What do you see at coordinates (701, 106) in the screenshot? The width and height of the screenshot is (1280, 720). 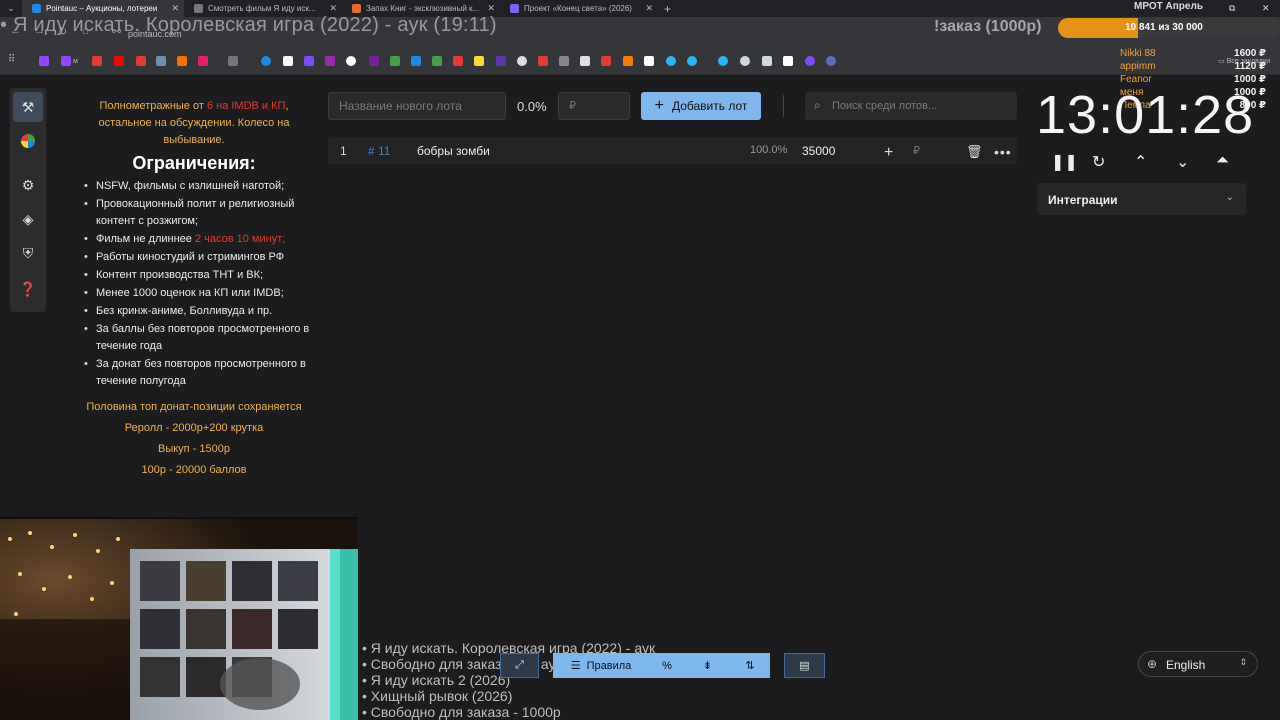 I see `add-lot-button: + Добавить лот` at bounding box center [701, 106].